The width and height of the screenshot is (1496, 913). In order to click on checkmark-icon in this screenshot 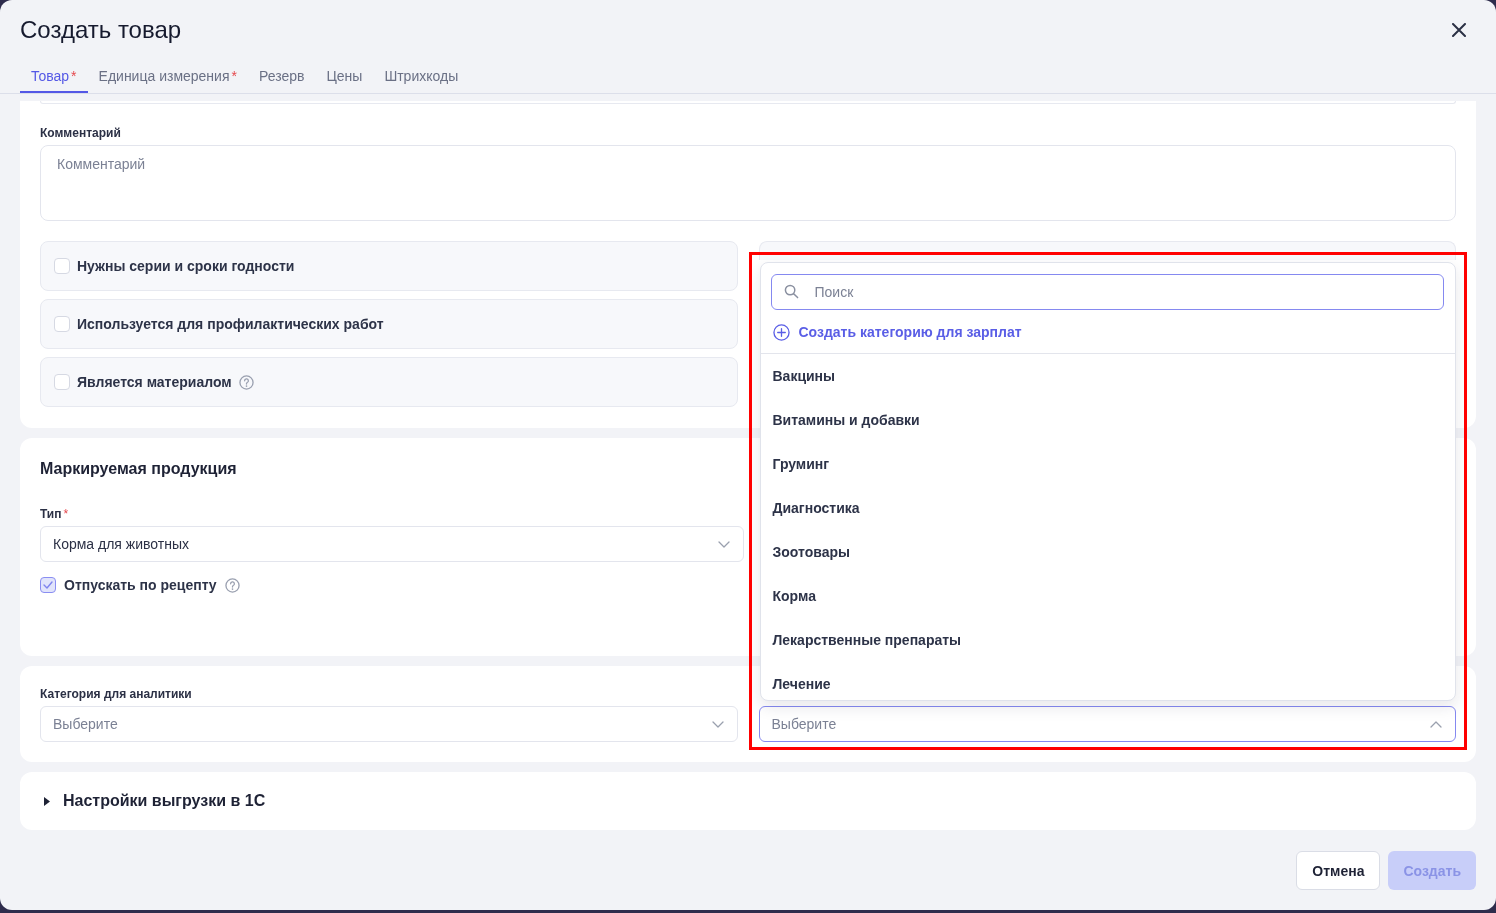, I will do `click(48, 585)`.